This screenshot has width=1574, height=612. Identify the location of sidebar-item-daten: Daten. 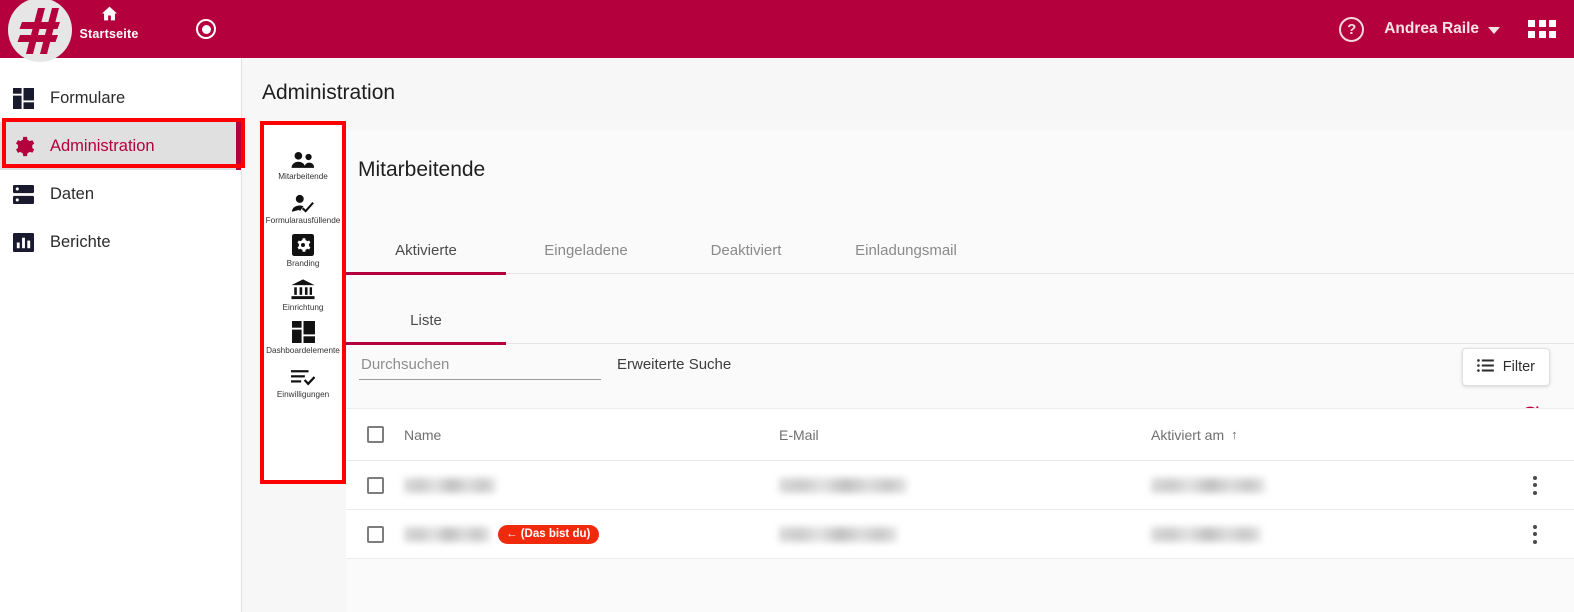
(120, 194).